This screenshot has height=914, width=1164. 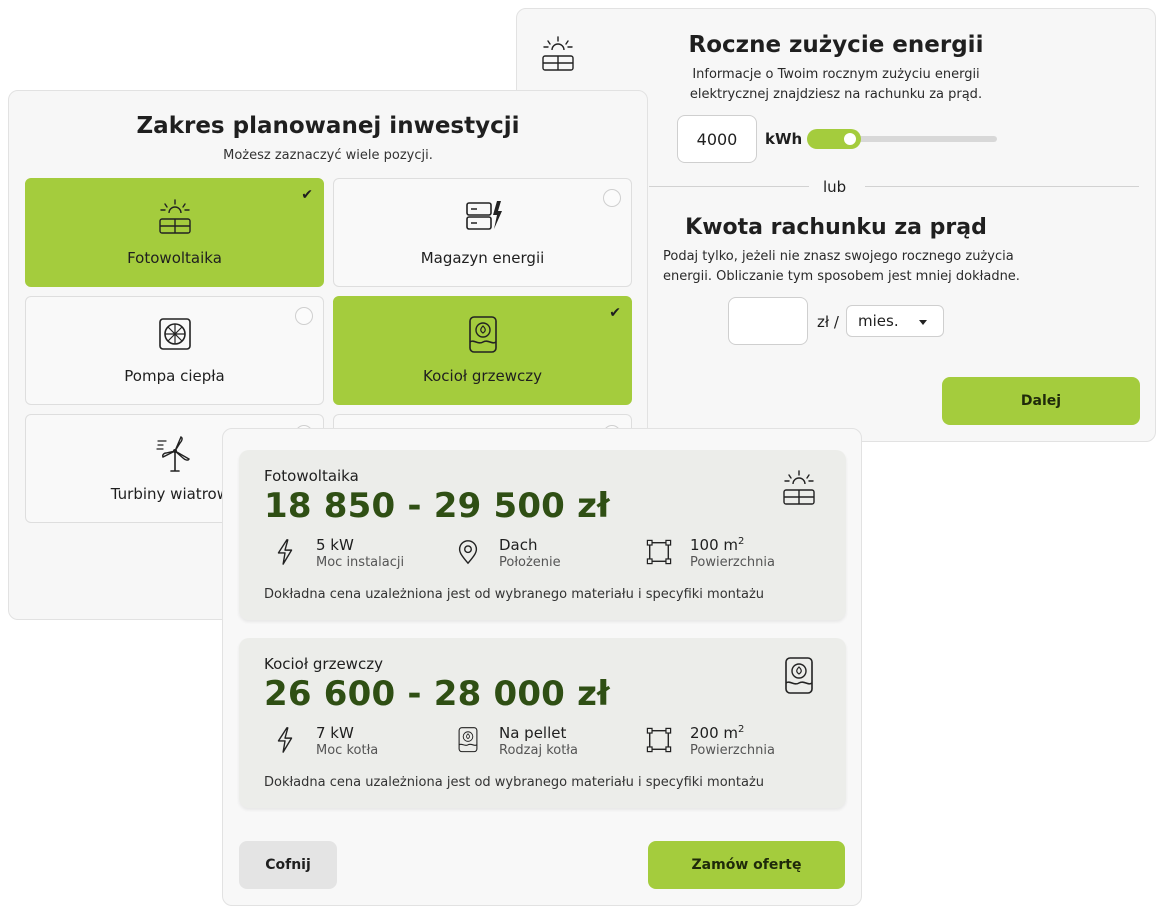 What do you see at coordinates (174, 334) in the screenshot?
I see `heat-pump-icon` at bounding box center [174, 334].